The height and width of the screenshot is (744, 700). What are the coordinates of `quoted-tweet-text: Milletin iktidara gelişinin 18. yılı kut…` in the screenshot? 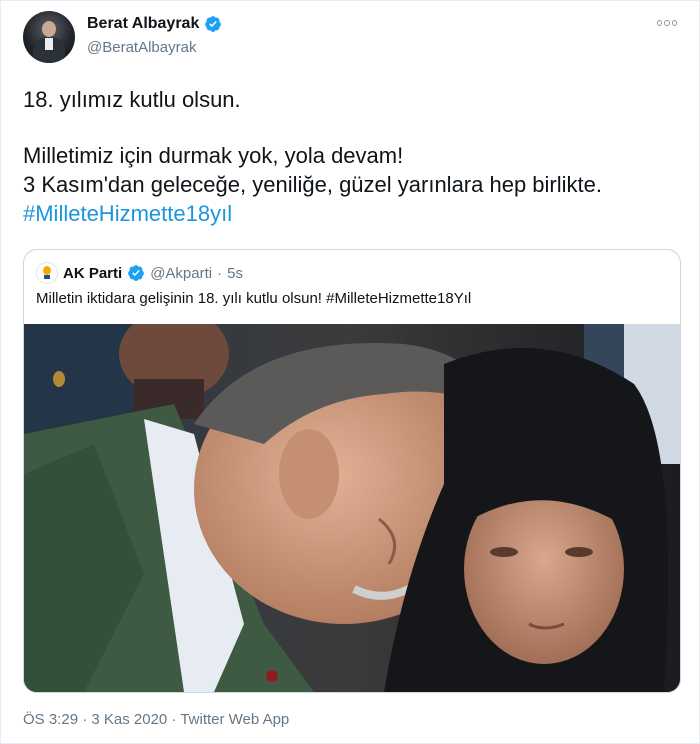 It's located at (253, 298).